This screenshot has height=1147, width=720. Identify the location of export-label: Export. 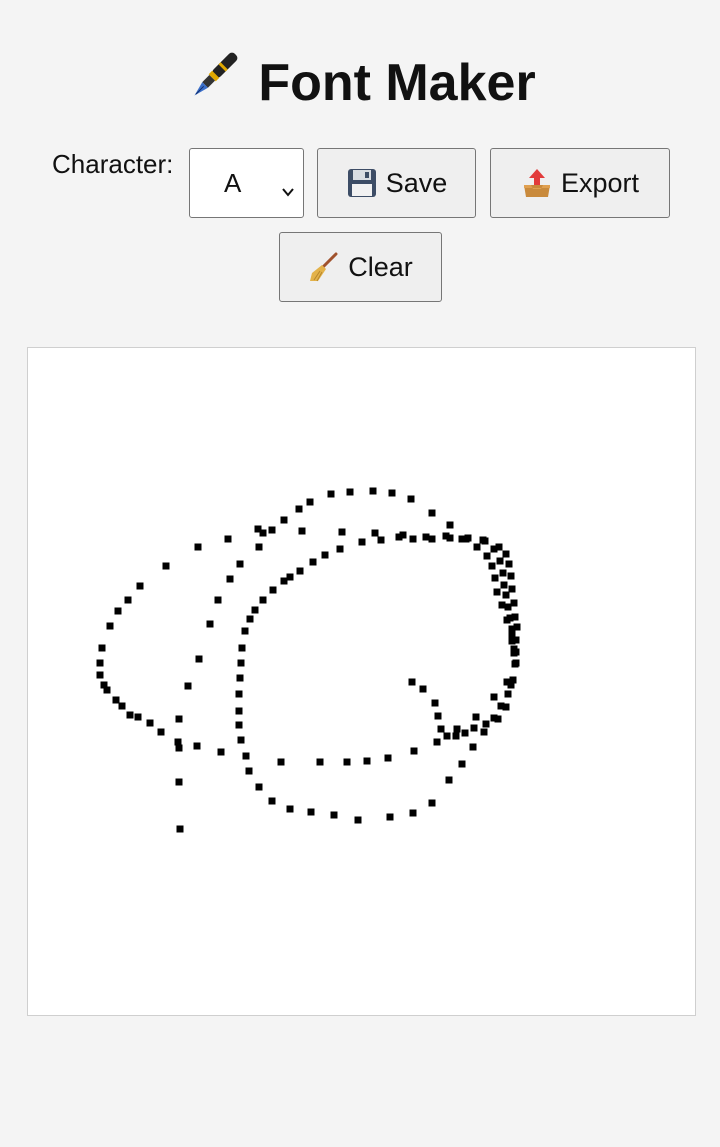
(600, 182).